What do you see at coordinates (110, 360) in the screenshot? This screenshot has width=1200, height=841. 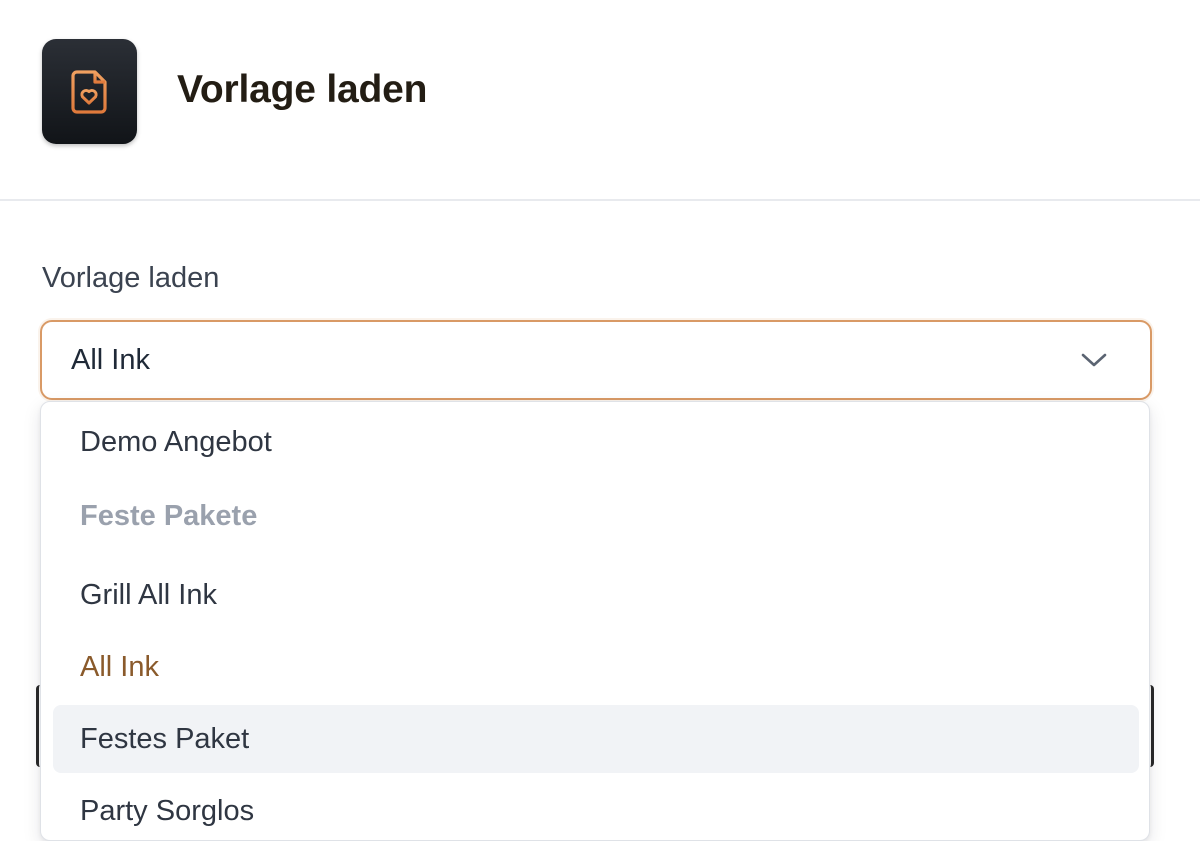 I see `template-select-value: All Ink` at bounding box center [110, 360].